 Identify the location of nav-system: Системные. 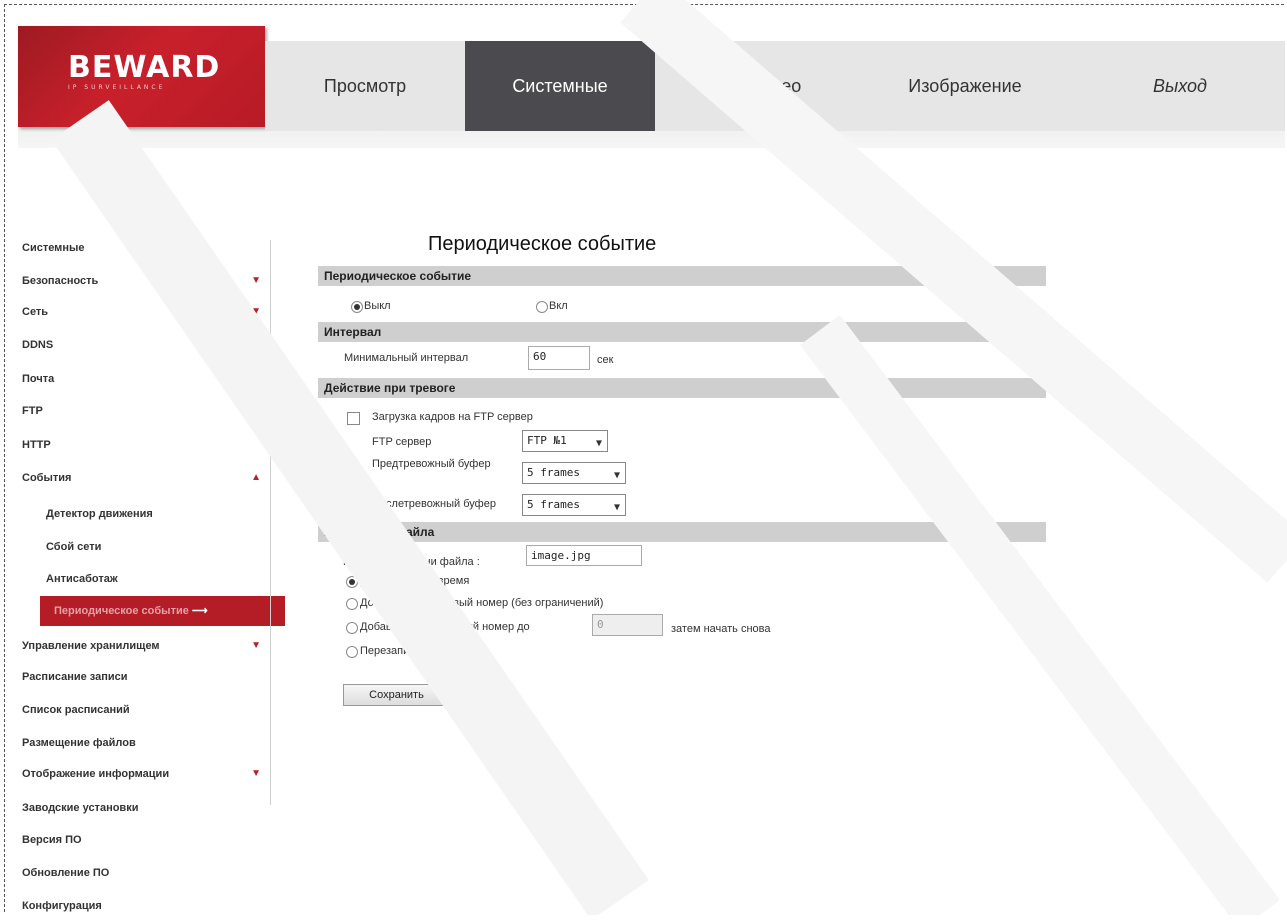
(560, 86).